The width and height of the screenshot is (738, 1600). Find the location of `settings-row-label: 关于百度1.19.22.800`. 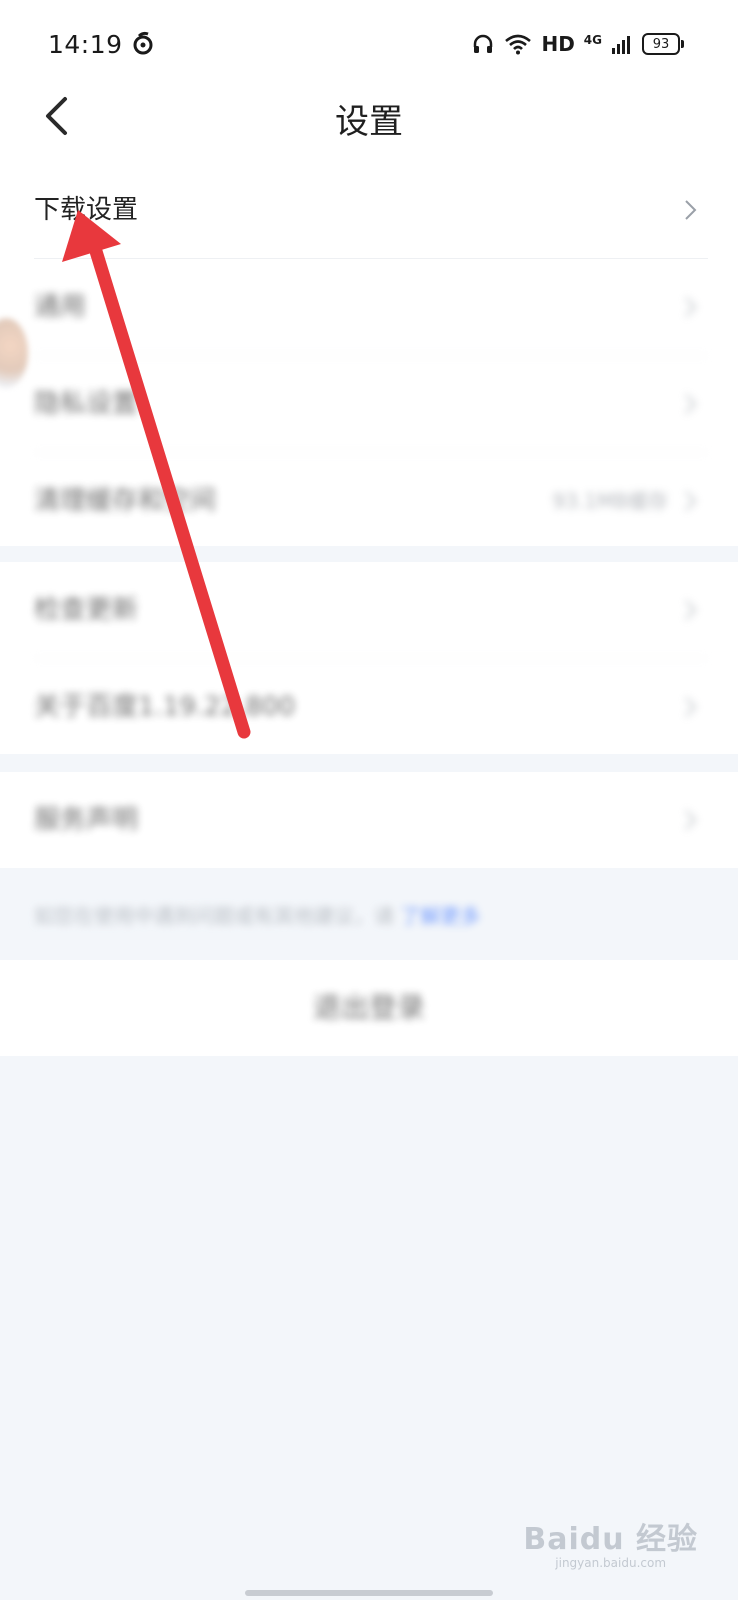

settings-row-label: 关于百度1.19.22.800 is located at coordinates (165, 707).